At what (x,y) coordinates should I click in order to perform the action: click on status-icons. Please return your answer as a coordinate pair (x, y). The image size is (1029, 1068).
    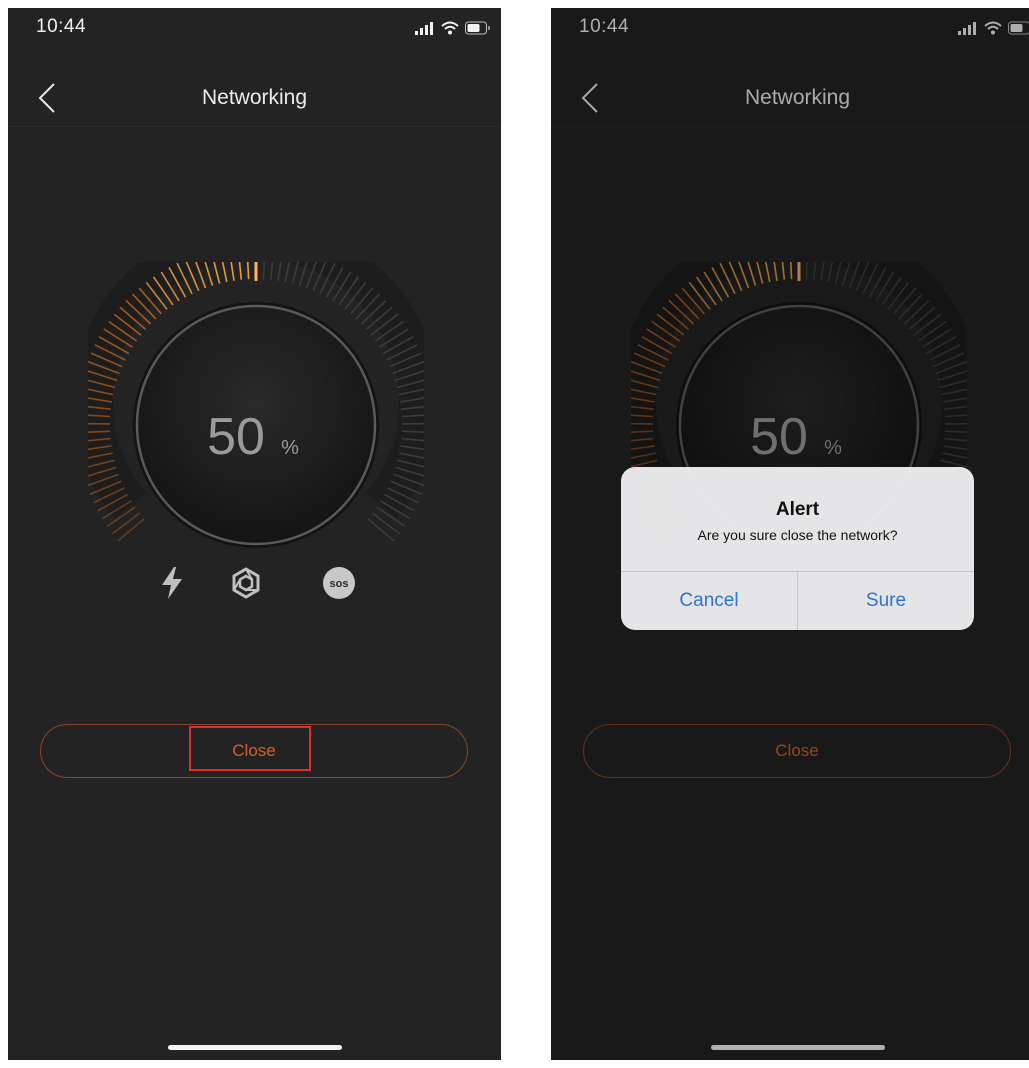
    Looking at the image, I should click on (453, 28).